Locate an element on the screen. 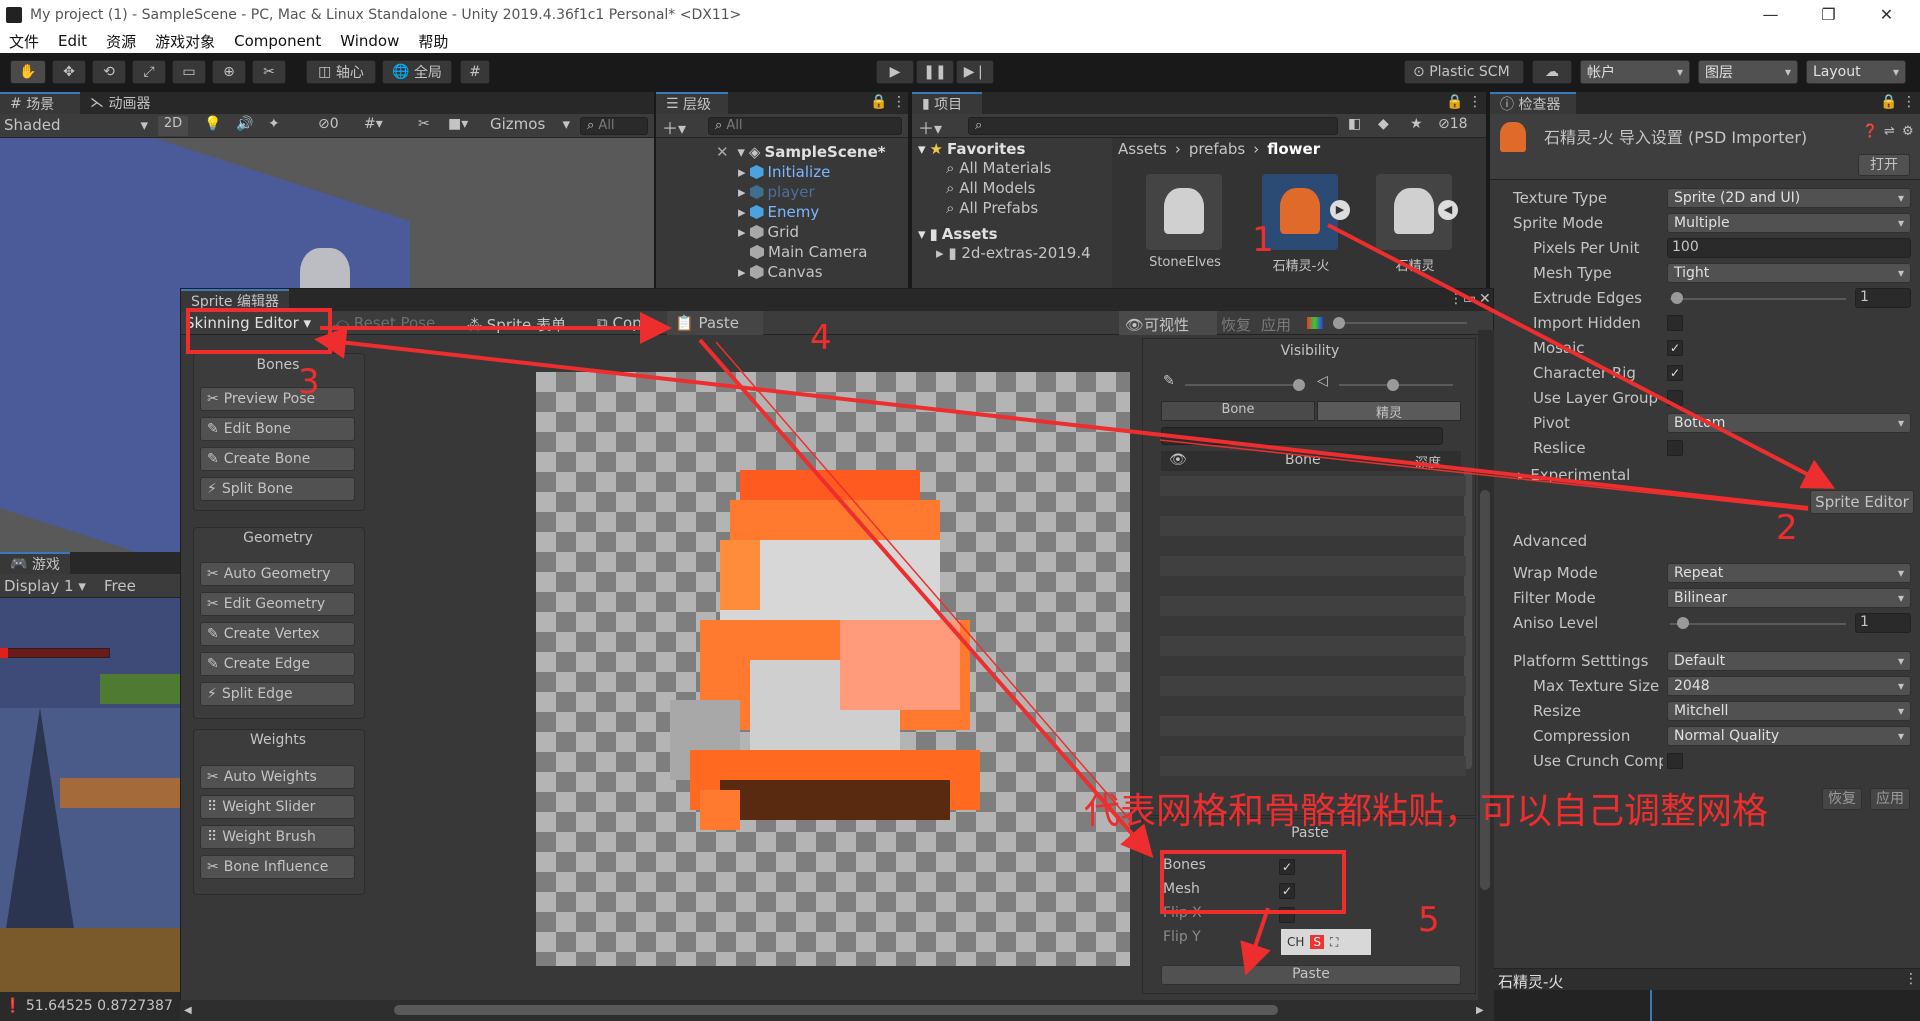 This screenshot has height=1021, width=1920. maximize-icon: ▭ is located at coordinates (1469, 299).